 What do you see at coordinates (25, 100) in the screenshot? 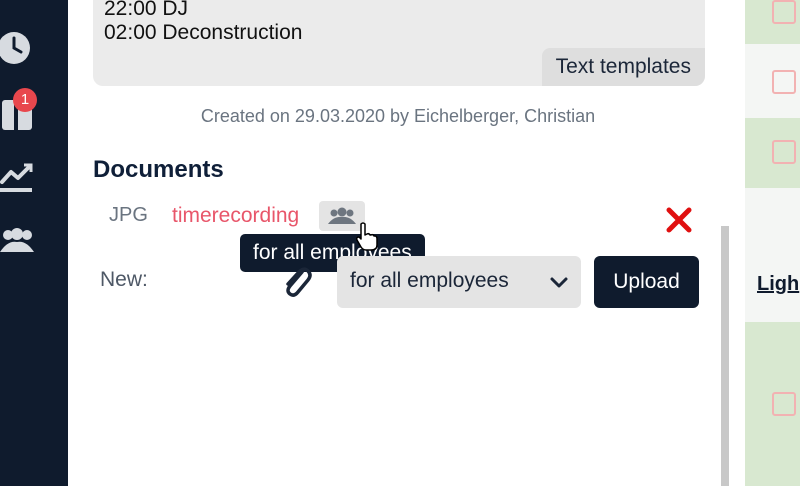
I see `notification-badge: 1` at bounding box center [25, 100].